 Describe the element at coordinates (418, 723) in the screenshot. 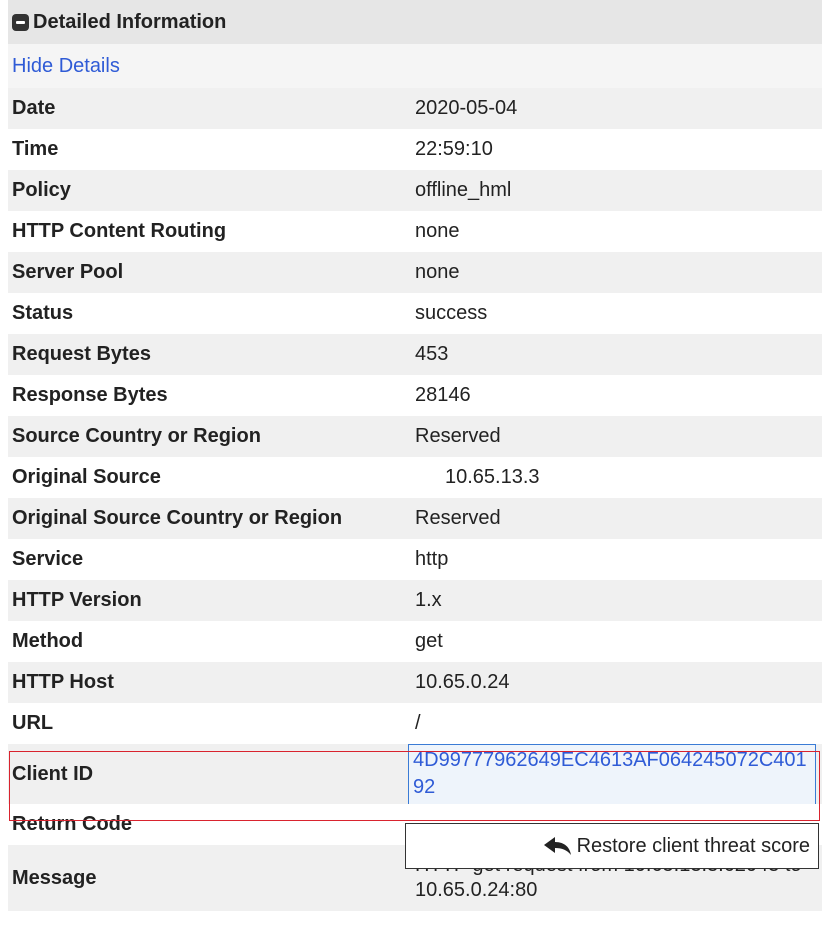

I see `url-value: /` at that location.